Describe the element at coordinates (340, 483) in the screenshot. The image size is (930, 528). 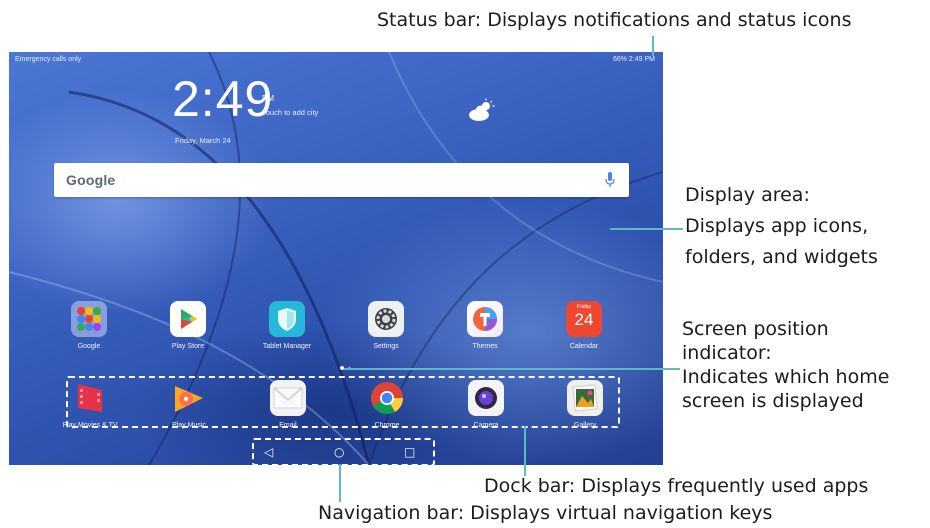
I see `navigation-bar-leader` at that location.